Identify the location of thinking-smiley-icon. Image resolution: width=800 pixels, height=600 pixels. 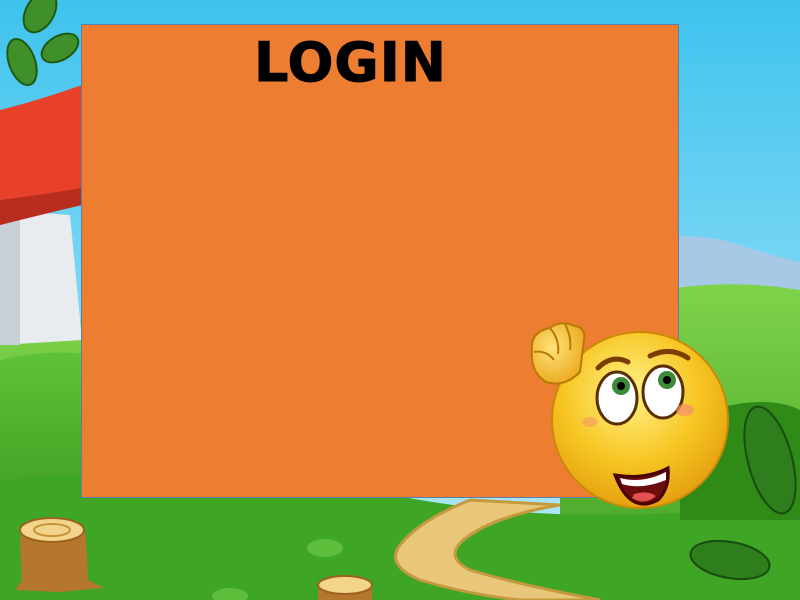
(629, 415).